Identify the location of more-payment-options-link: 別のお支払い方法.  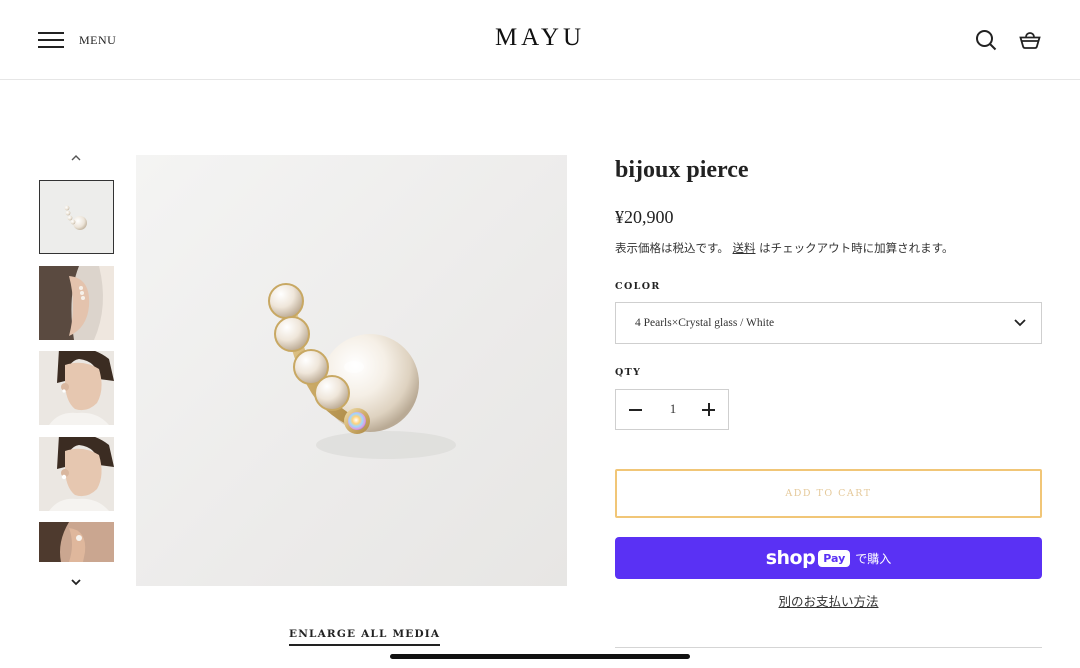
(828, 600).